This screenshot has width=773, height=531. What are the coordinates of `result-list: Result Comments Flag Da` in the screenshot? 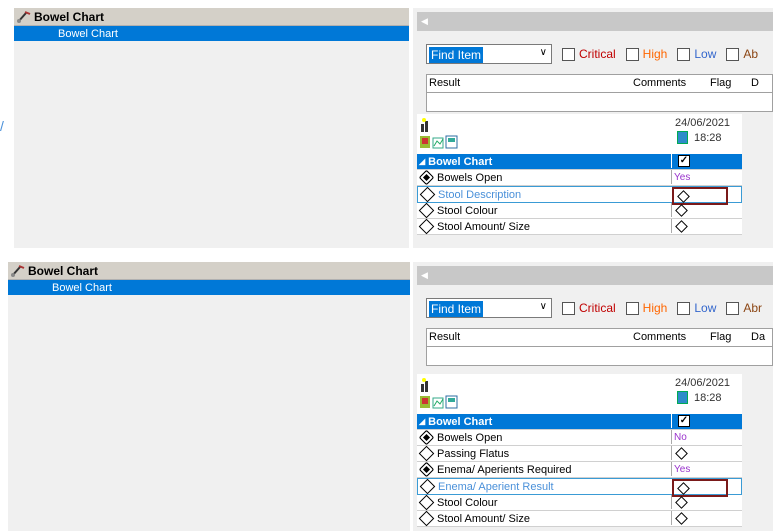 It's located at (599, 347).